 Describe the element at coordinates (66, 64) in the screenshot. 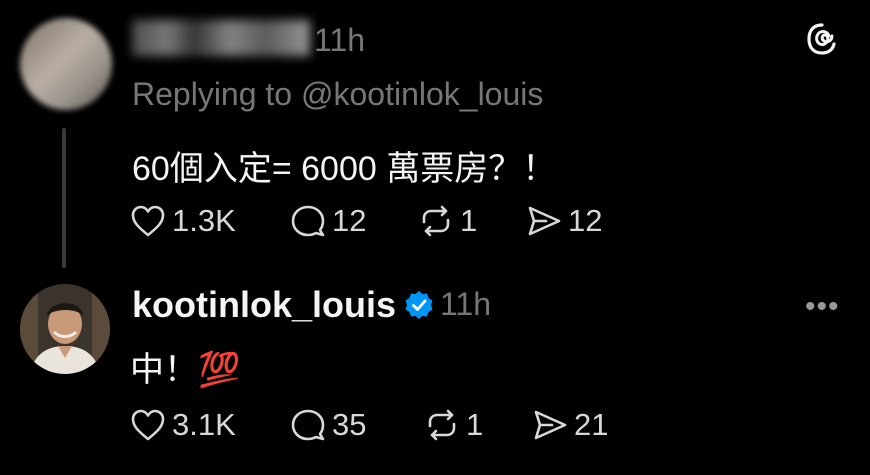

I see `avatar-blurred` at that location.